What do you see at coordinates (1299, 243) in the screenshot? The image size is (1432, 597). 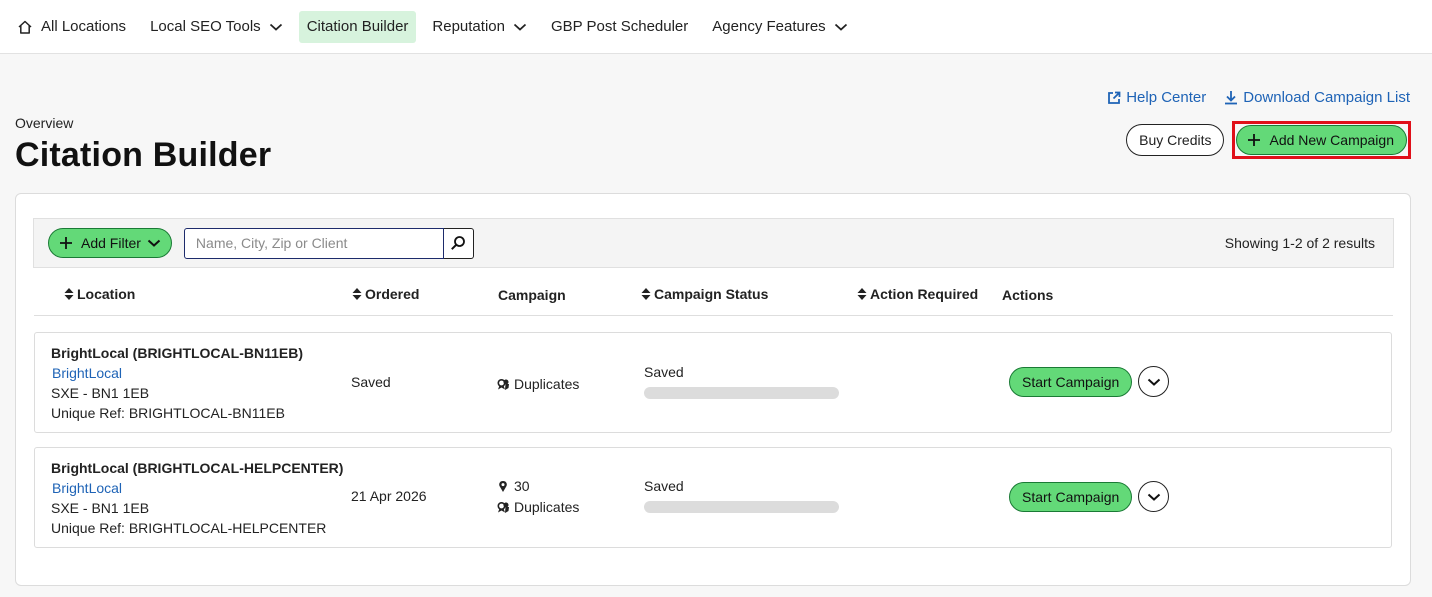 I see `results-count: Showing 1-2 of 2 results` at bounding box center [1299, 243].